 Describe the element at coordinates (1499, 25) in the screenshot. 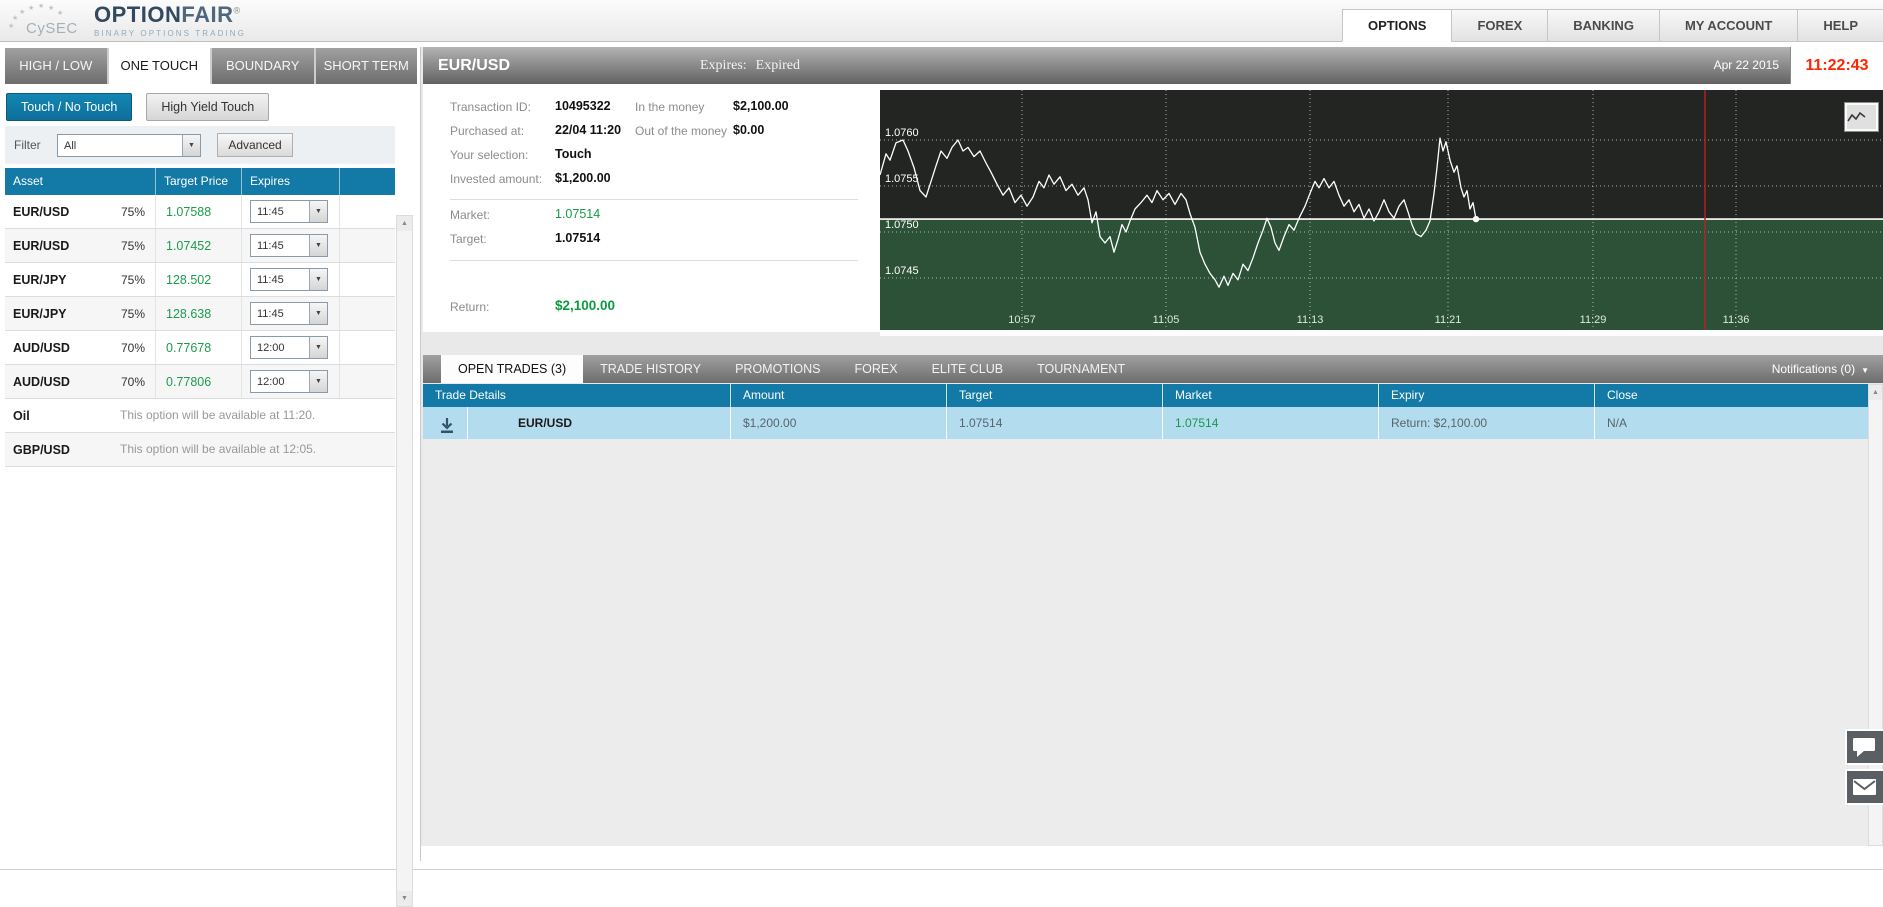

I see `nav-tab-forex: FOREX` at that location.